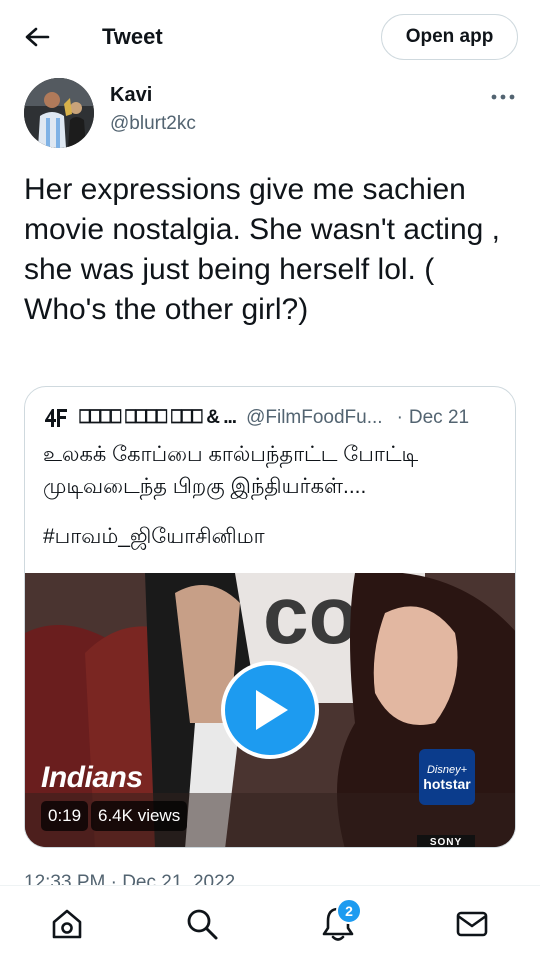 The image size is (540, 960). I want to click on author-name: Kavi, so click(131, 95).